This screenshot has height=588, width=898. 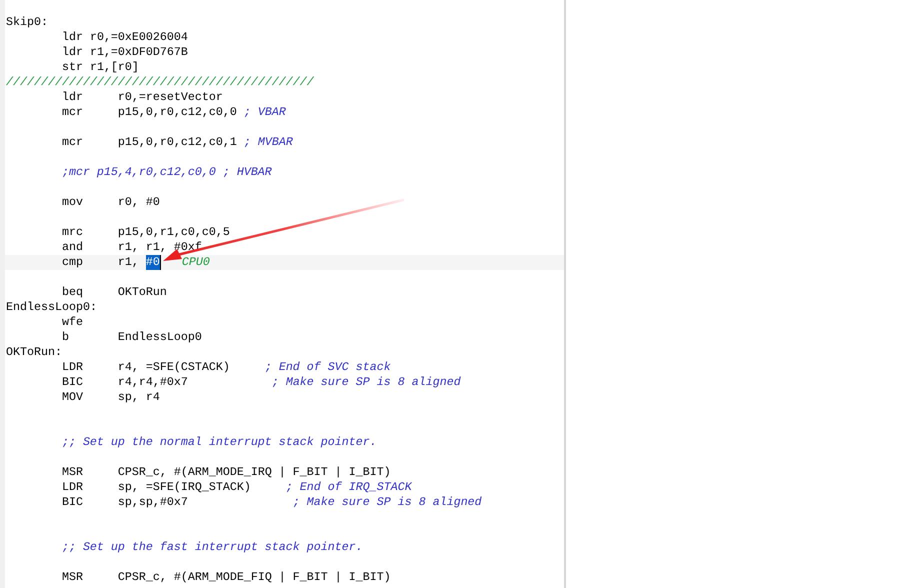 I want to click on code-text: b EndlessLoop0, so click(x=131, y=337).